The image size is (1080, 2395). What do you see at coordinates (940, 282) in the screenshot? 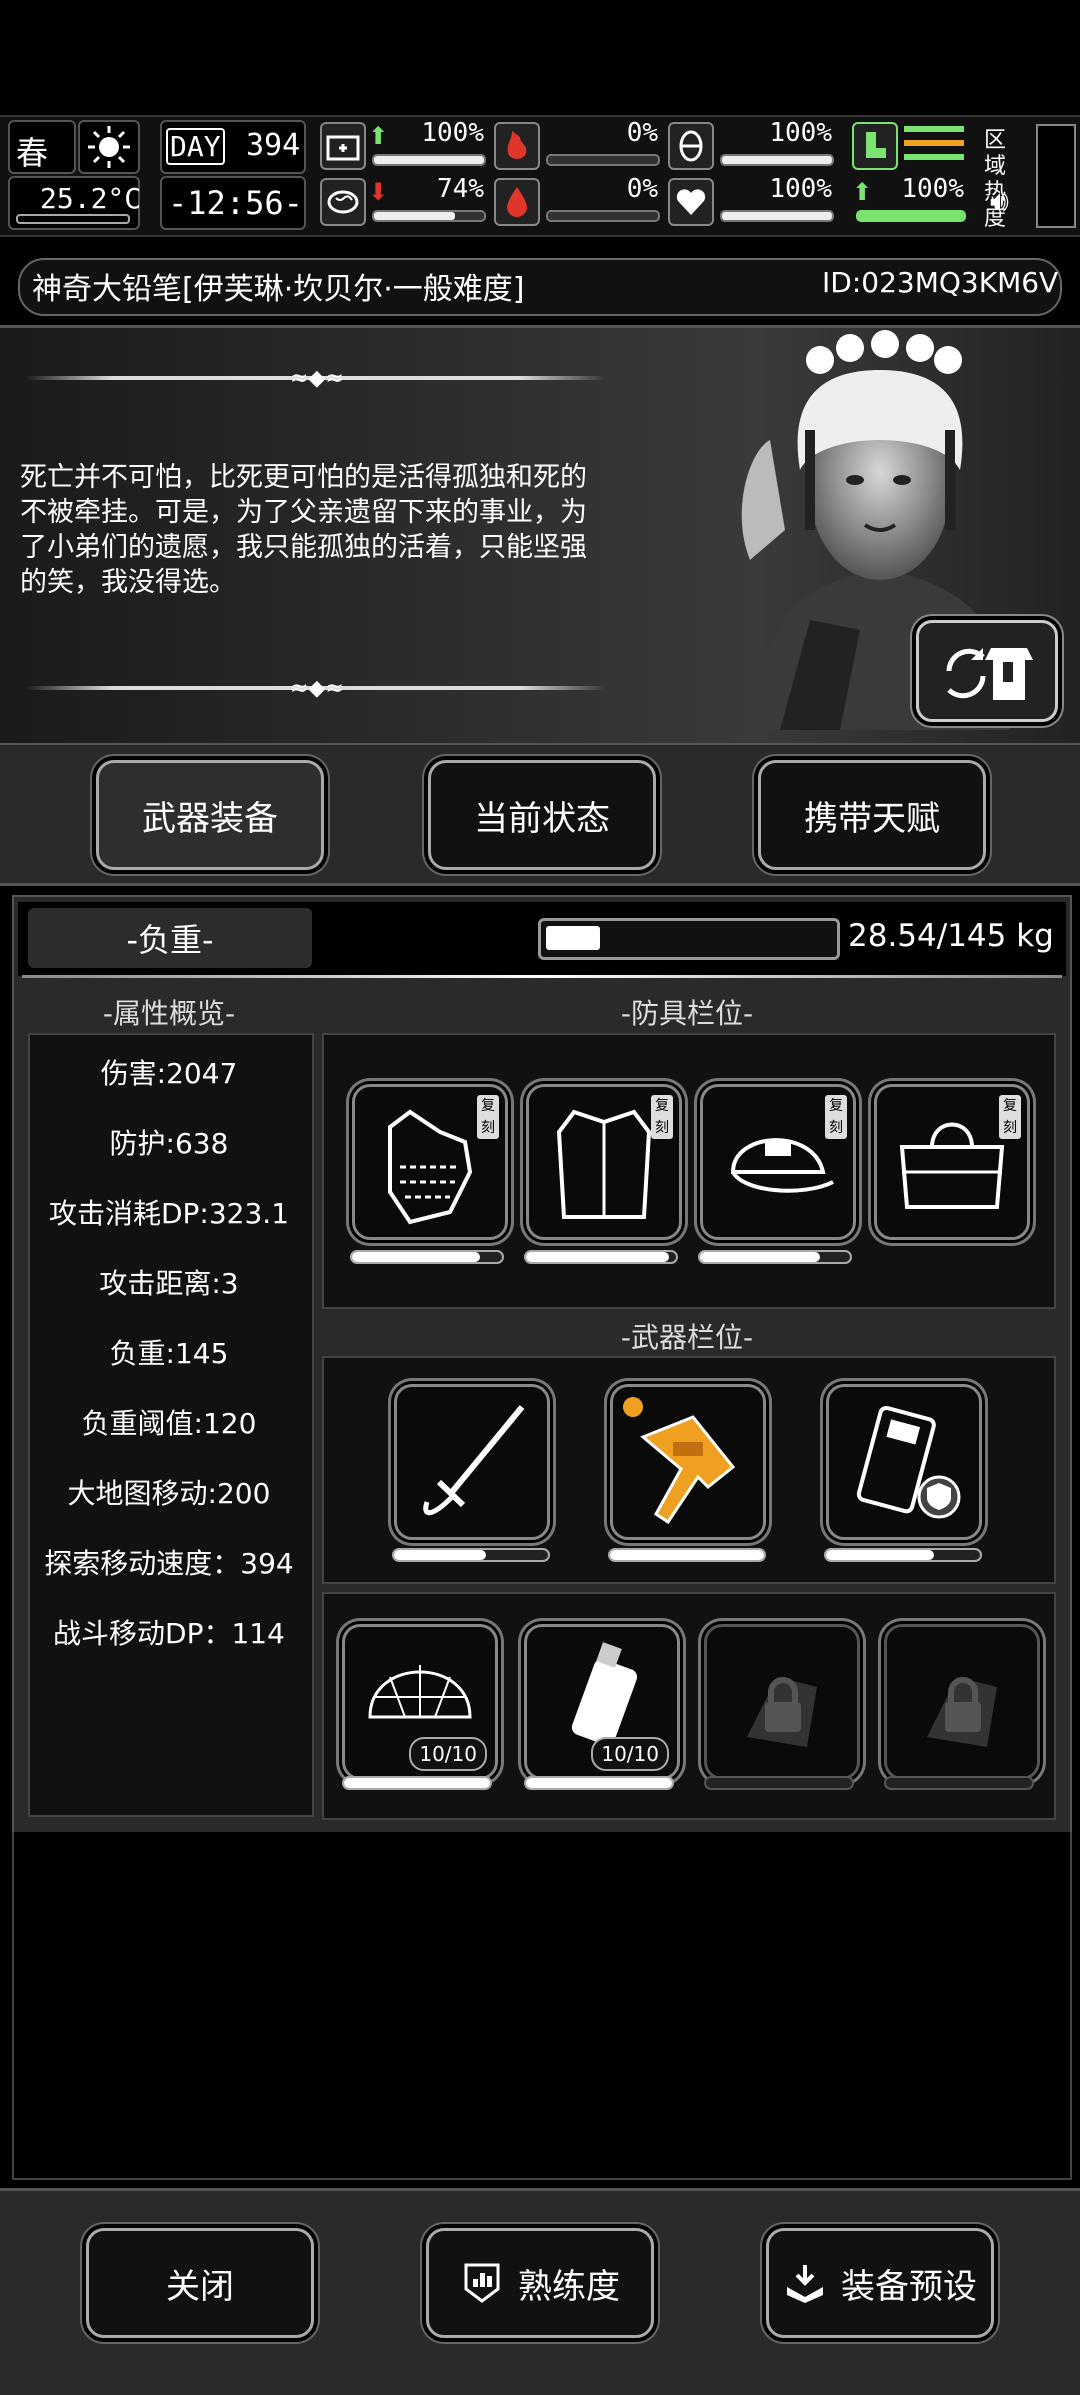
I see `character-id: ID:023MQ3KM6V` at bounding box center [940, 282].